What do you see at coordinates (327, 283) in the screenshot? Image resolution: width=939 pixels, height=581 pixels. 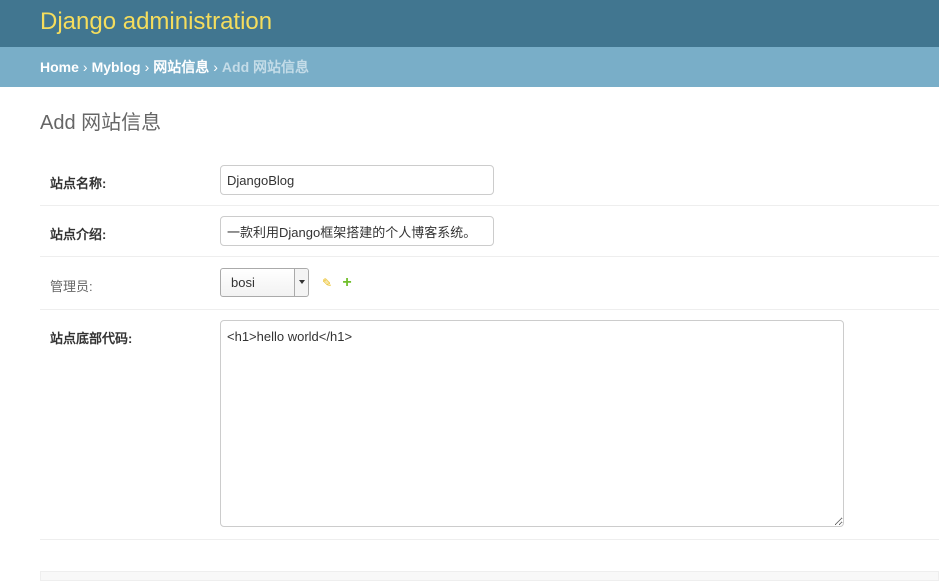 I see `pencil-icon: ✎` at bounding box center [327, 283].